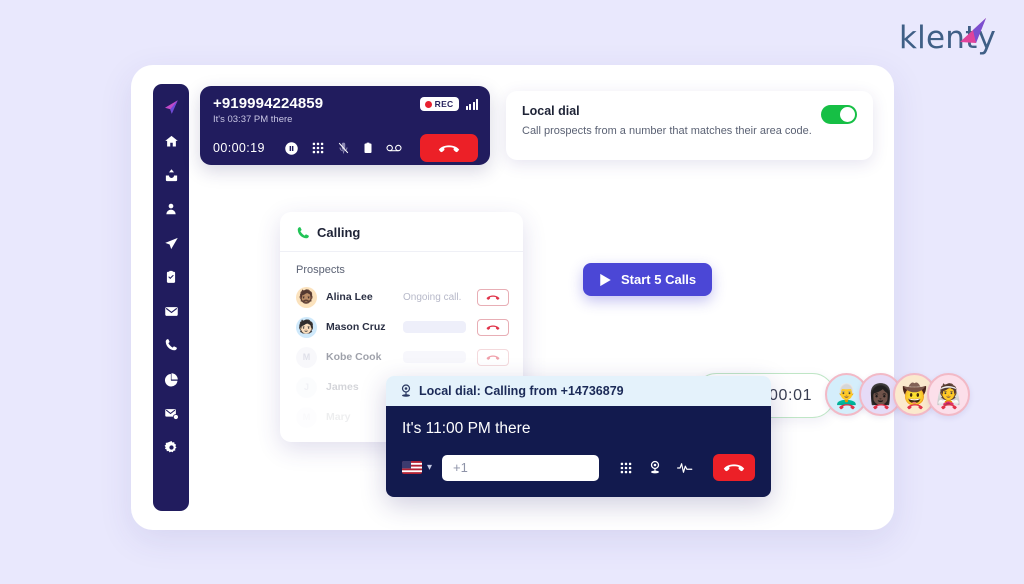 Image resolution: width=1024 pixels, height=584 pixels. I want to click on sidebar, so click(171, 297).